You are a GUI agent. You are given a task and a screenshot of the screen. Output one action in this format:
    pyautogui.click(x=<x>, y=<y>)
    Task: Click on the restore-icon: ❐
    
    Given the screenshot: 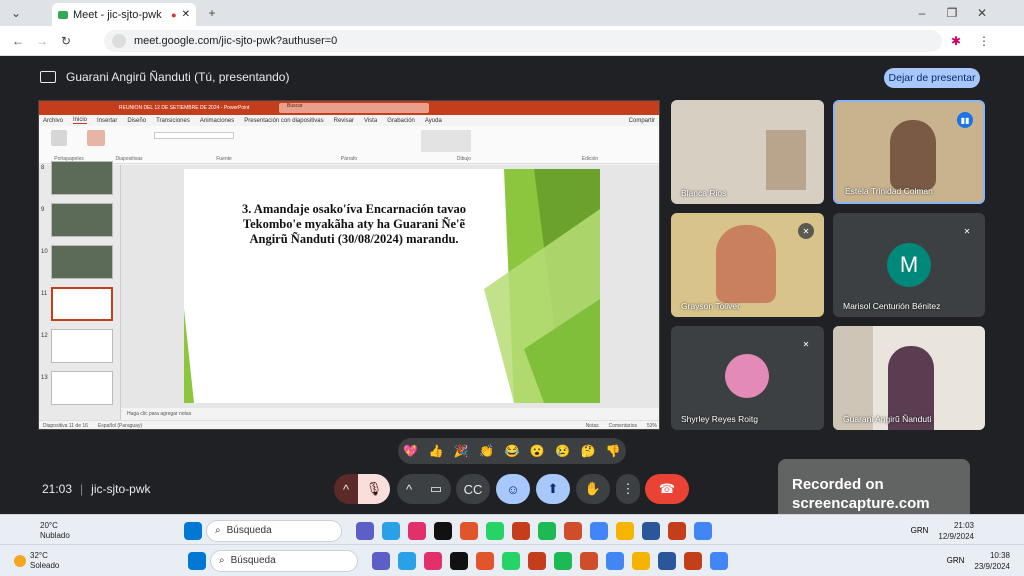 What is the action you would take?
    pyautogui.click(x=952, y=13)
    